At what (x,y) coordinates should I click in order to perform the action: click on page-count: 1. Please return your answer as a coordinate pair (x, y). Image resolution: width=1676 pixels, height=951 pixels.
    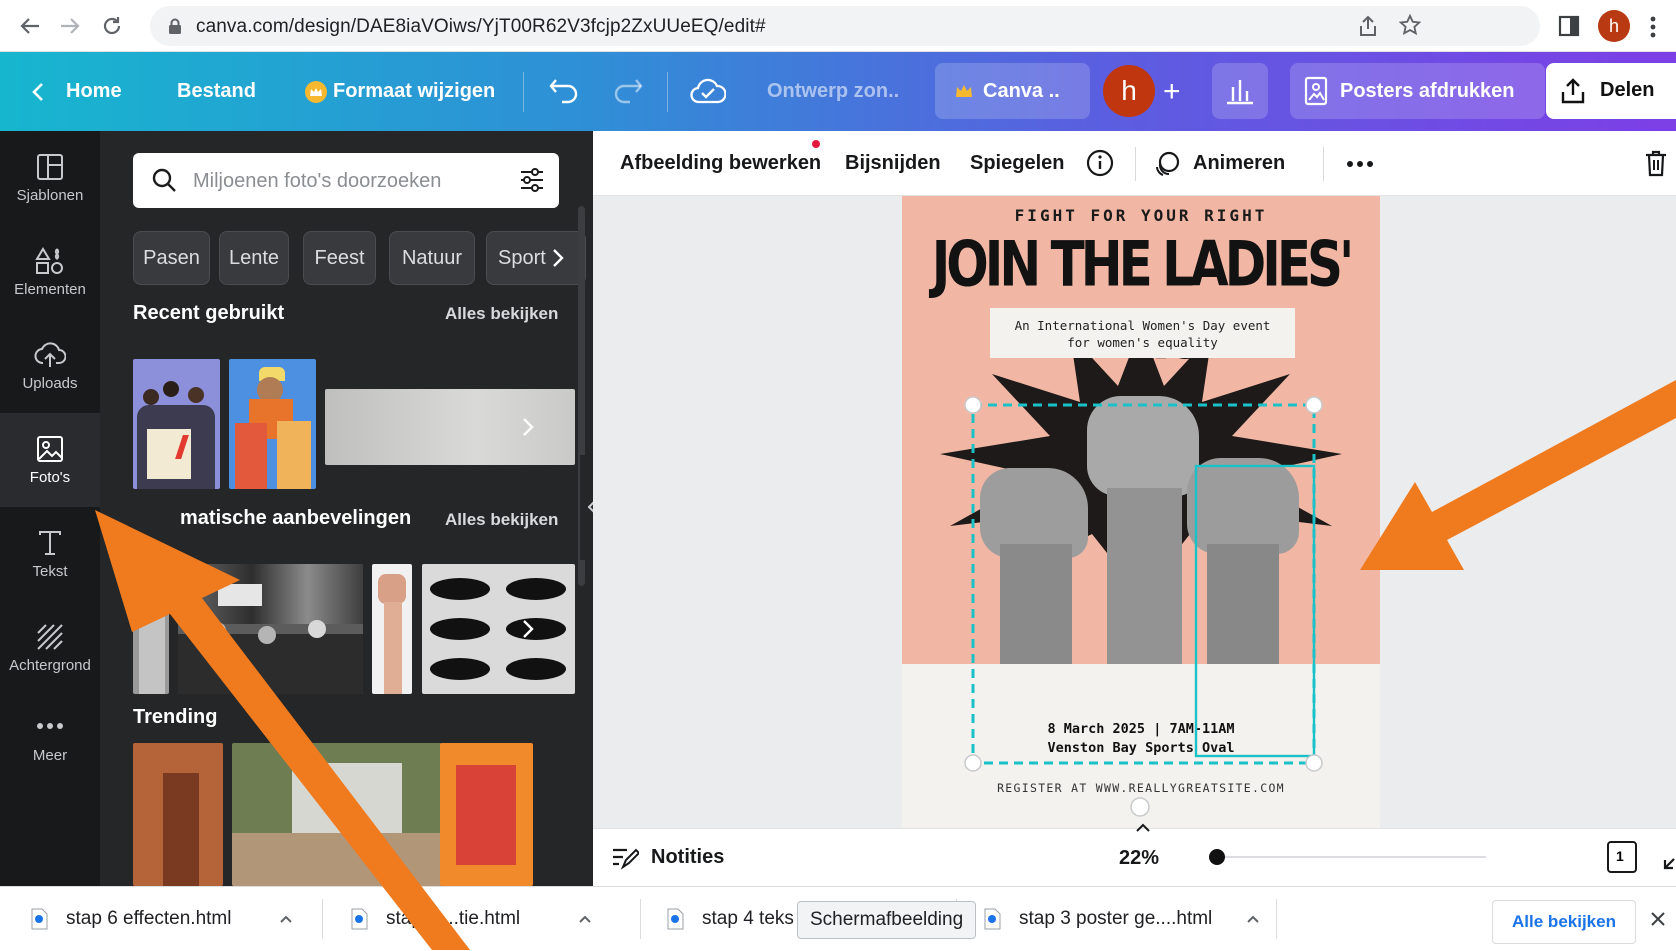
    Looking at the image, I should click on (1620, 856).